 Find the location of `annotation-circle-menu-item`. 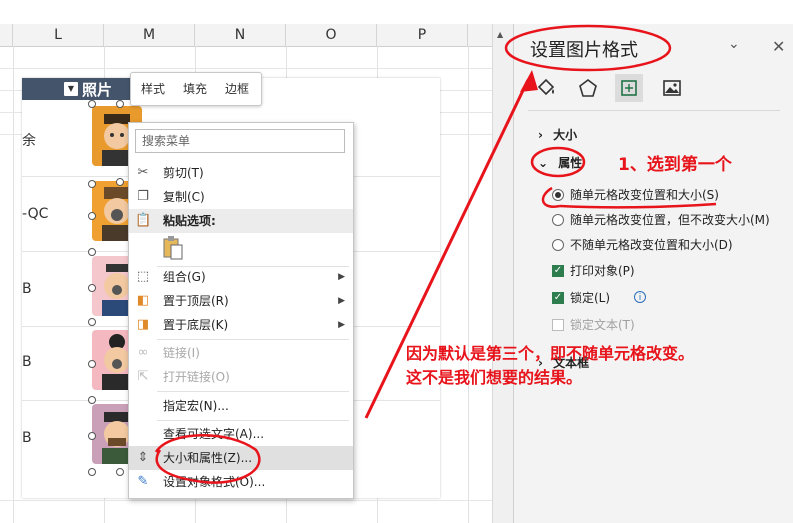

annotation-circle-menu-item is located at coordinates (207, 459).